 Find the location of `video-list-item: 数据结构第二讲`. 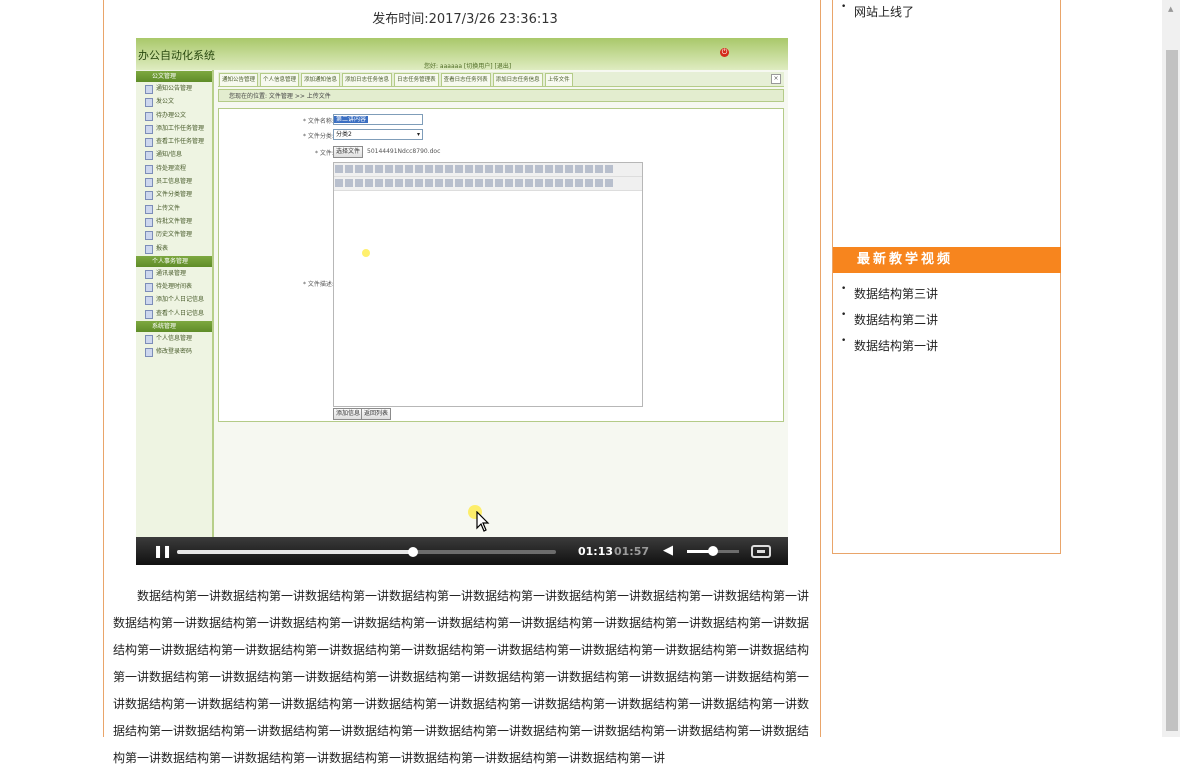

video-list-item: 数据结构第二讲 is located at coordinates (889, 319).